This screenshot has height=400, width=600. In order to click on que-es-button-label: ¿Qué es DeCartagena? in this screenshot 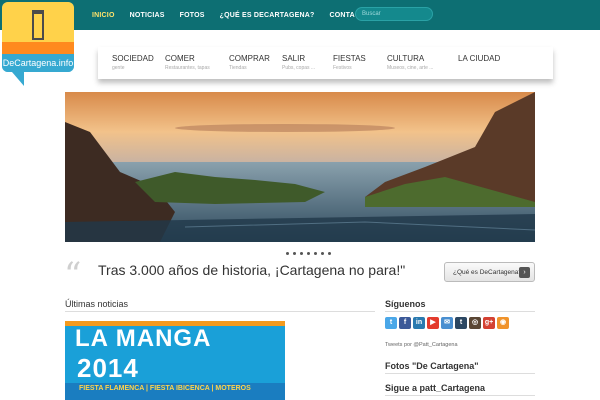, I will do `click(488, 272)`.